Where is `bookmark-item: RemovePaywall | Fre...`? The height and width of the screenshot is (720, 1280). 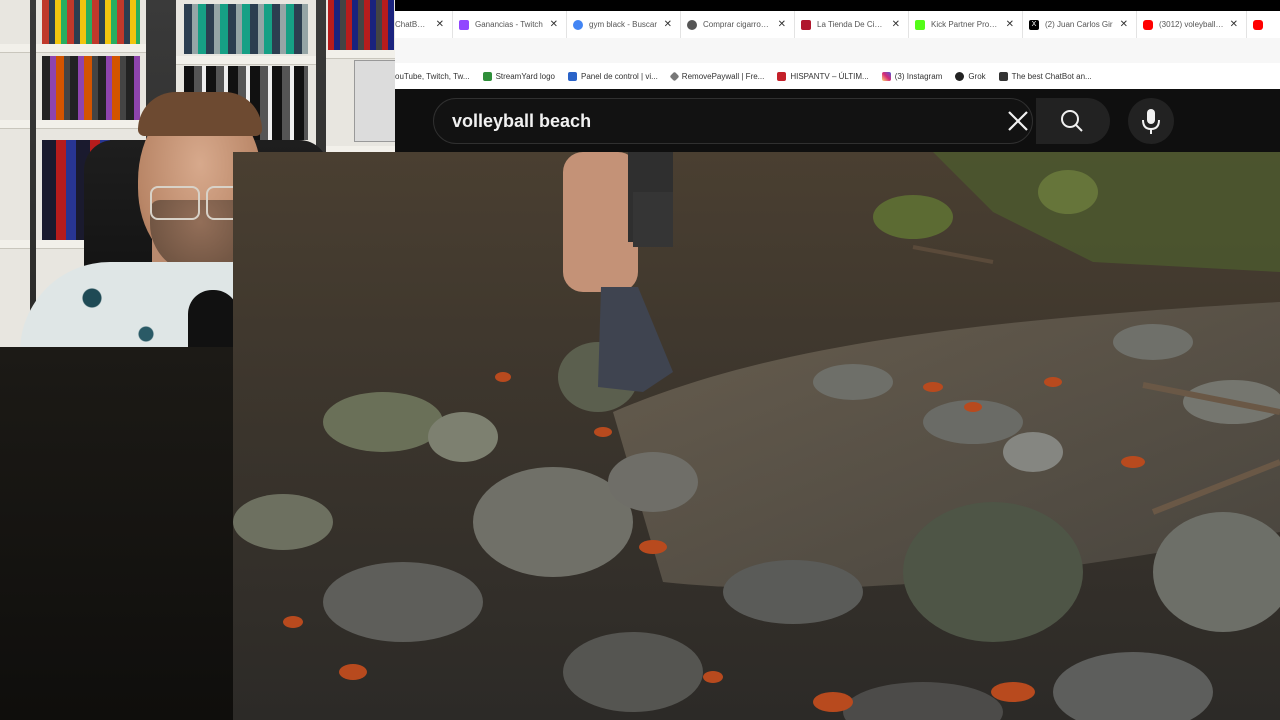
bookmark-item: RemovePaywall | Fre... is located at coordinates (717, 76).